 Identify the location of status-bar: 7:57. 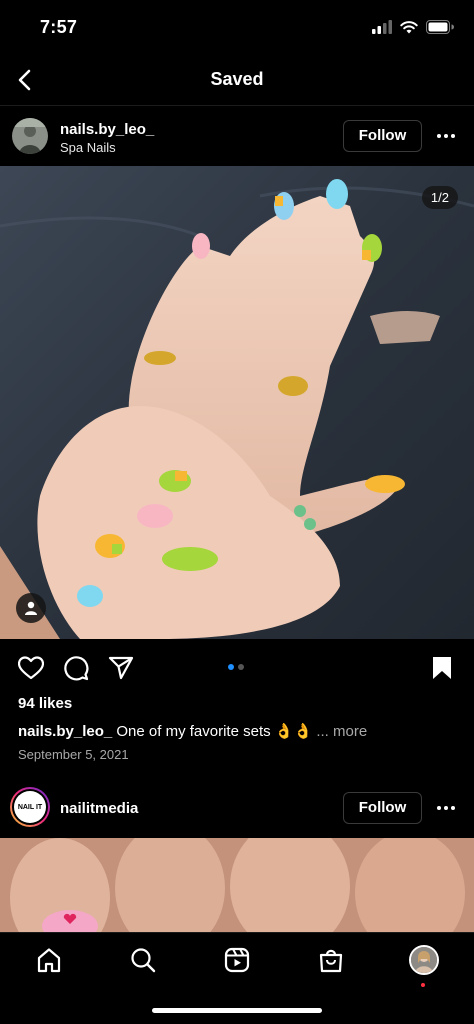
(237, 28).